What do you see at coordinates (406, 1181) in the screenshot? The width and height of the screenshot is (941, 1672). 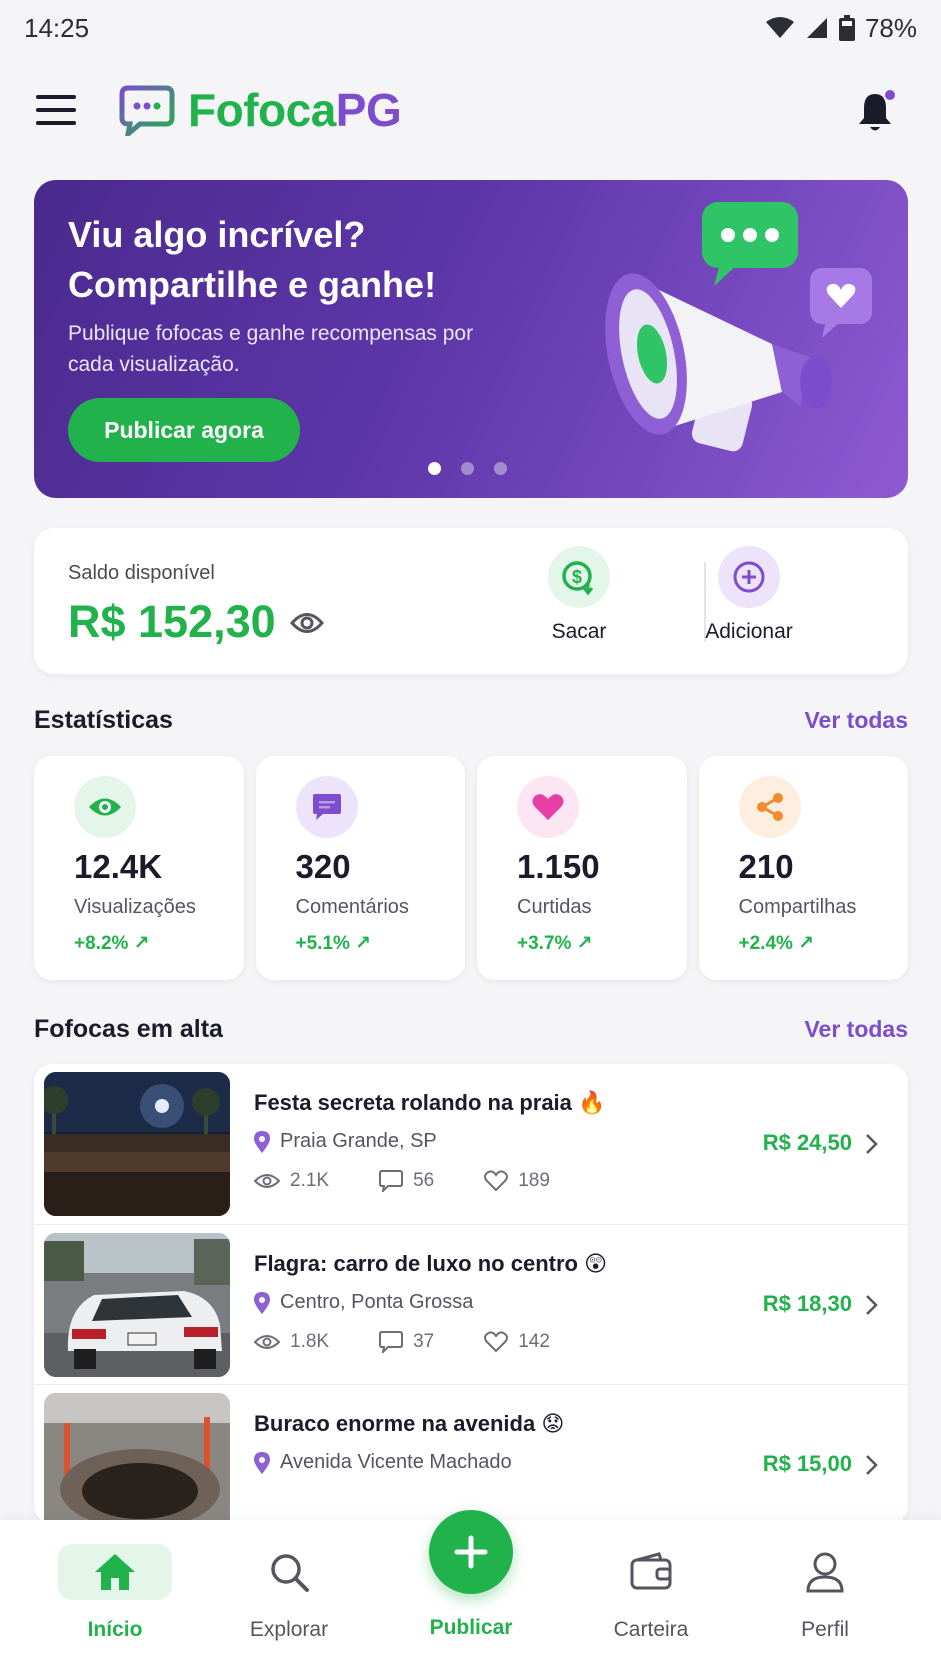 I see `comments-metric: 56` at bounding box center [406, 1181].